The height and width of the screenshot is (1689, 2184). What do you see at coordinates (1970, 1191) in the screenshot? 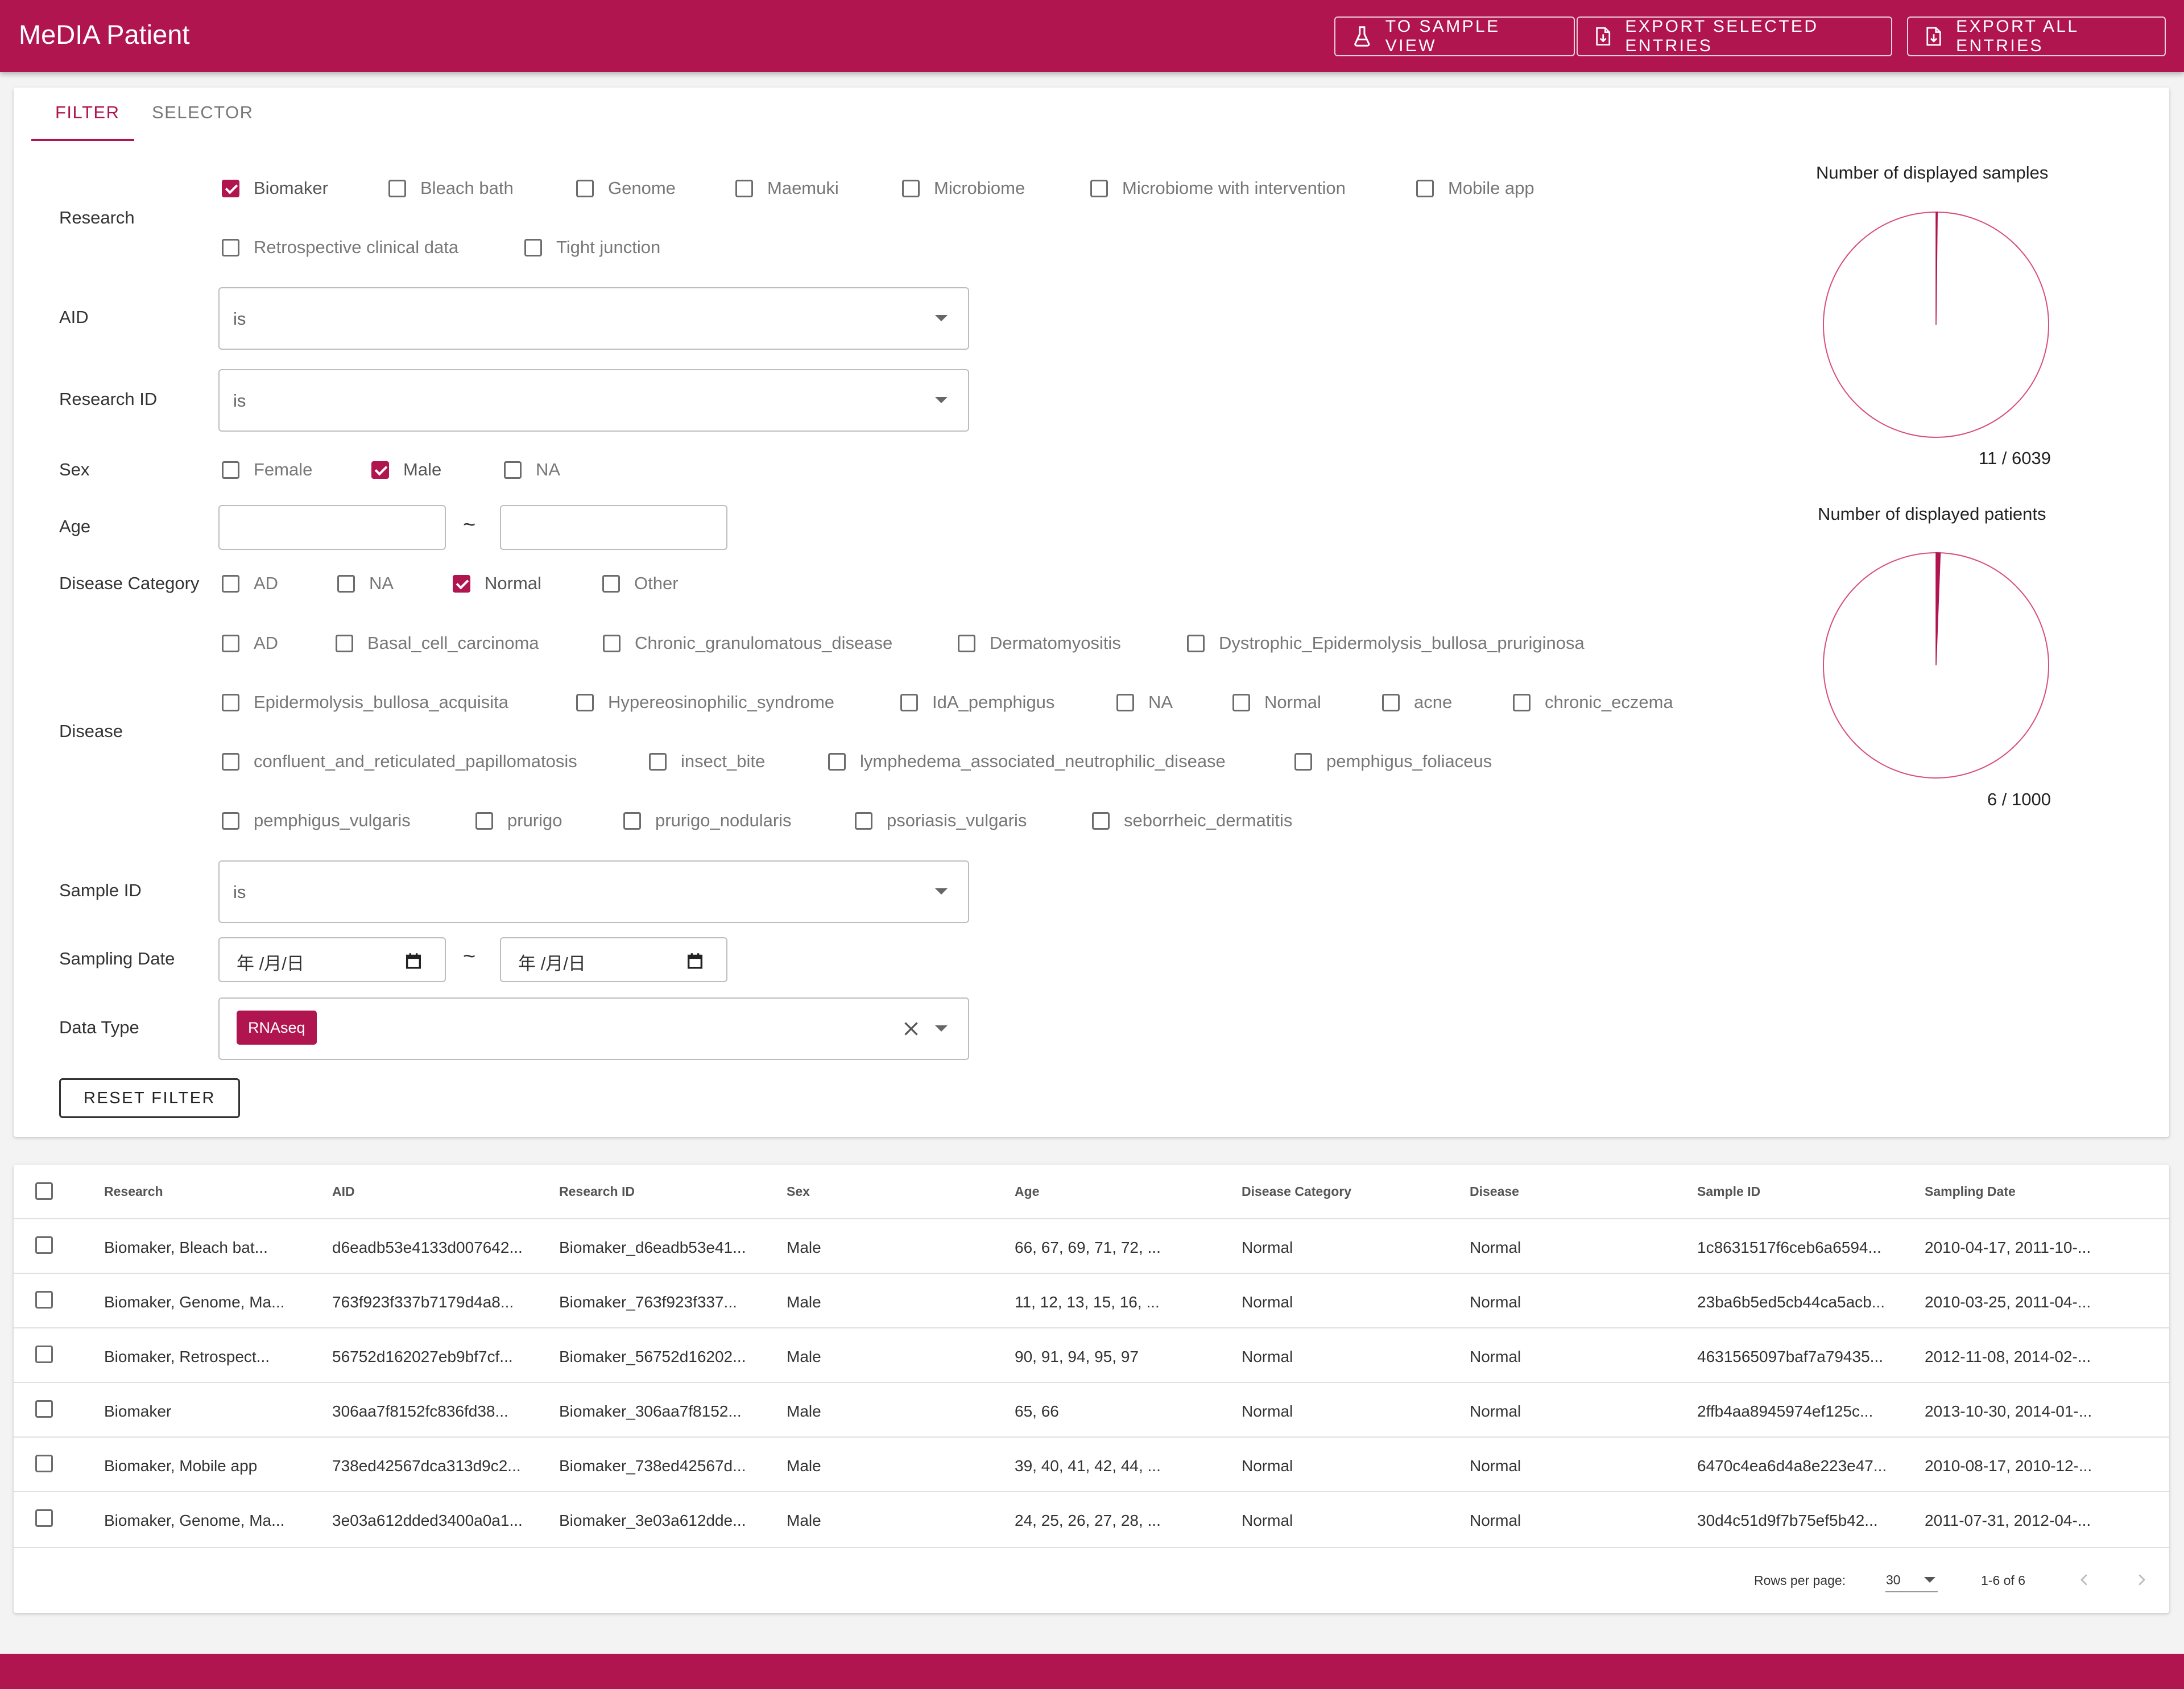
I see `column-header-sampling-date: Sampling Date` at bounding box center [1970, 1191].